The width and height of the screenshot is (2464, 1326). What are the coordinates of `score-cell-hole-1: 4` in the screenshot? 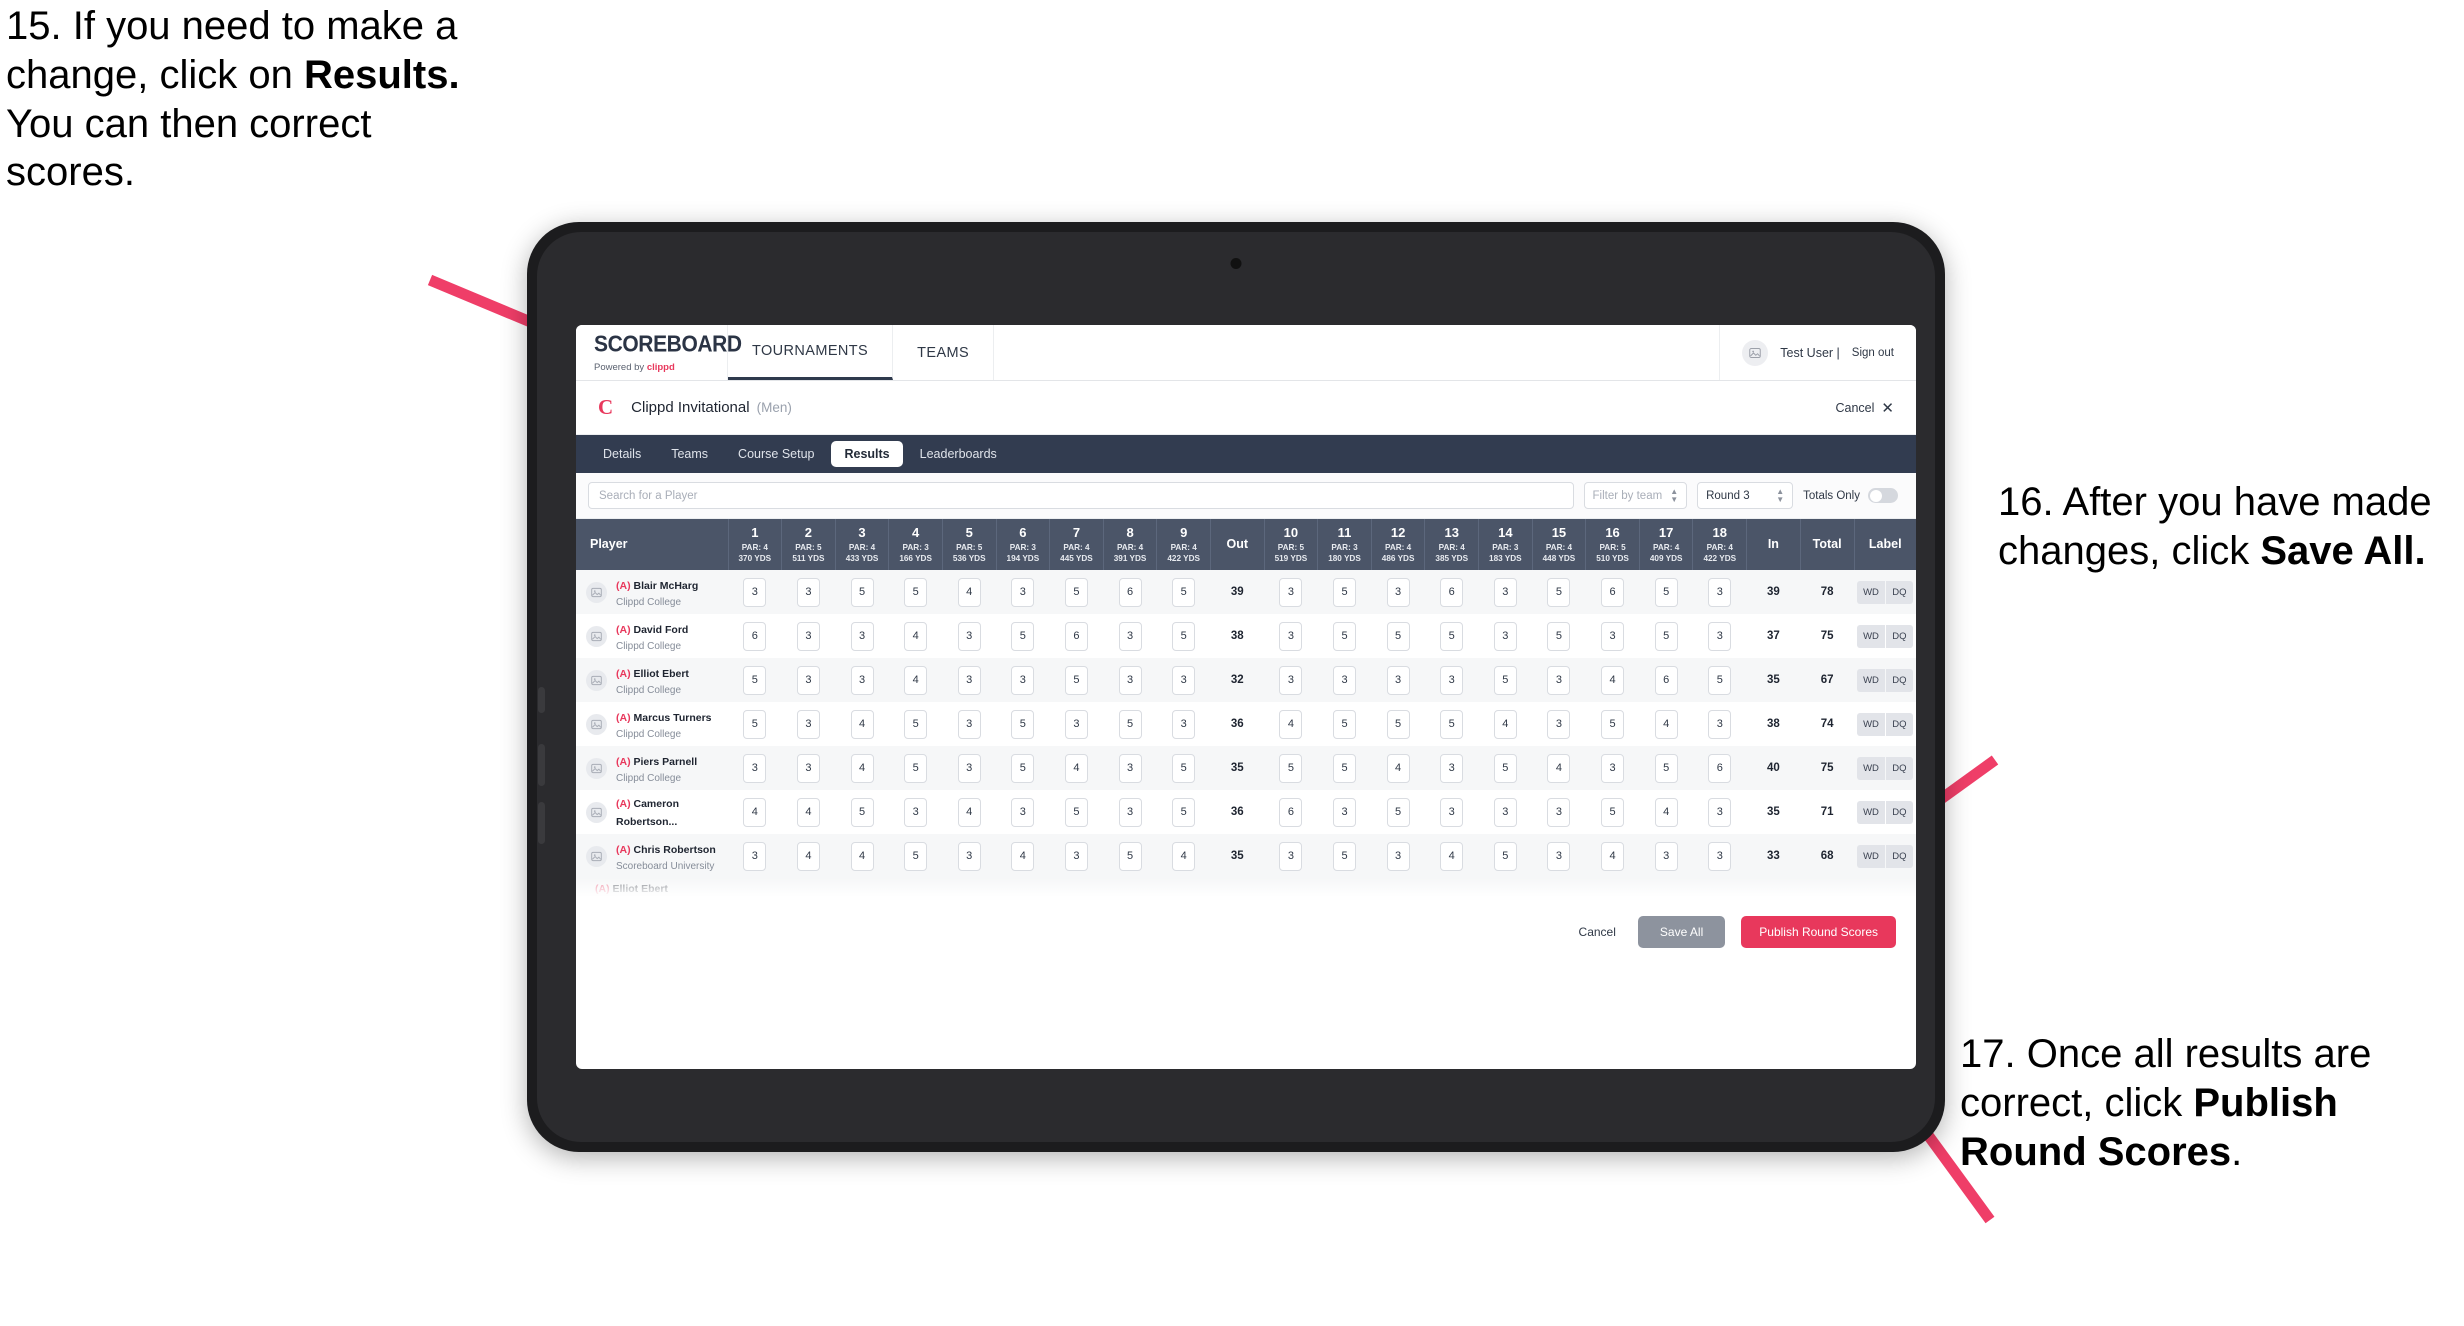 It's located at (755, 812).